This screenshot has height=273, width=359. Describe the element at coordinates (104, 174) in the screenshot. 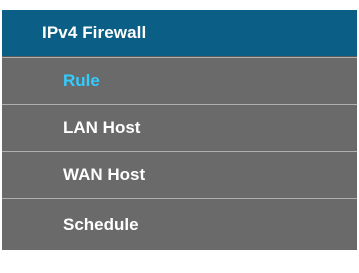

I see `menu-item-label: WAN Host` at that location.